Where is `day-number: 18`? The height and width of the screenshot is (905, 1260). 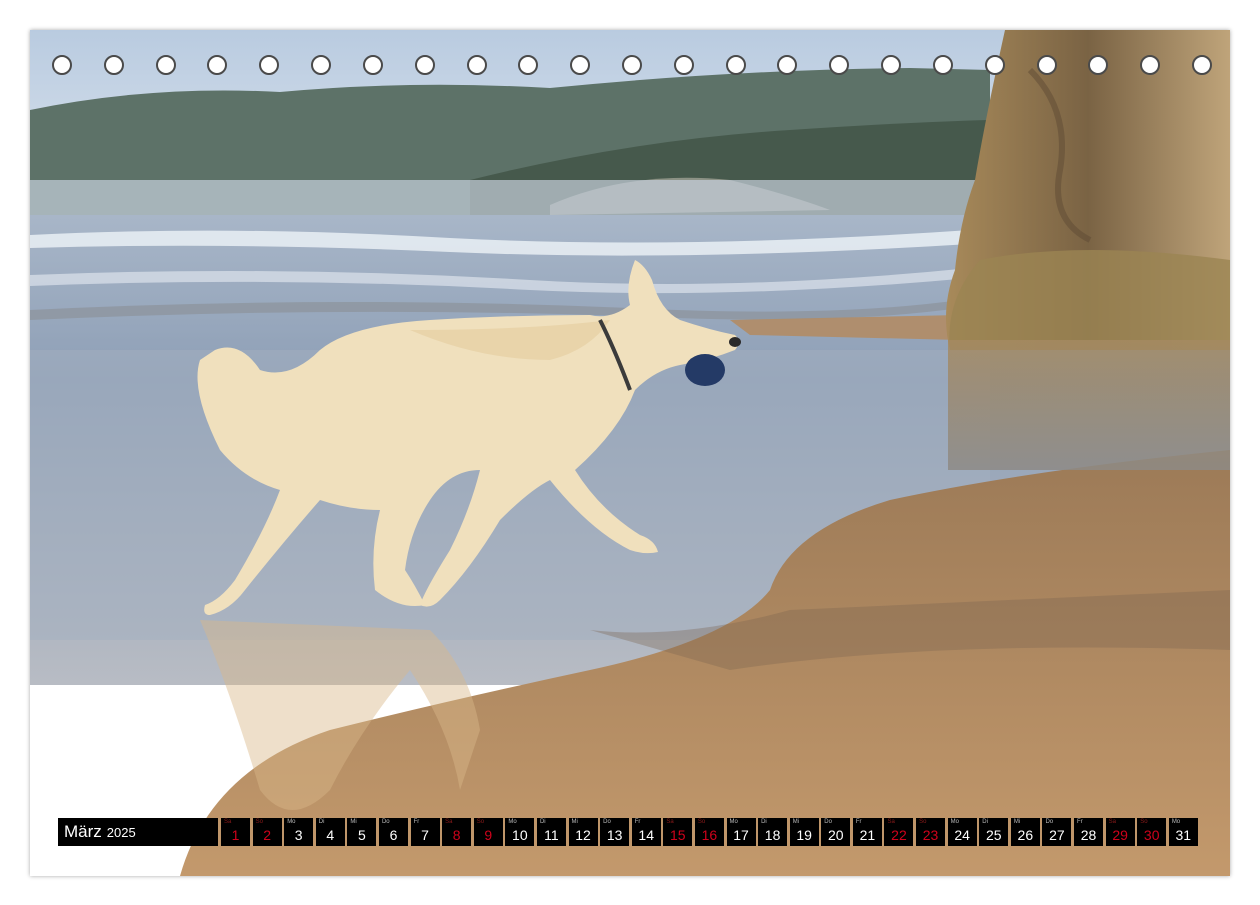
day-number: 18 is located at coordinates (772, 835).